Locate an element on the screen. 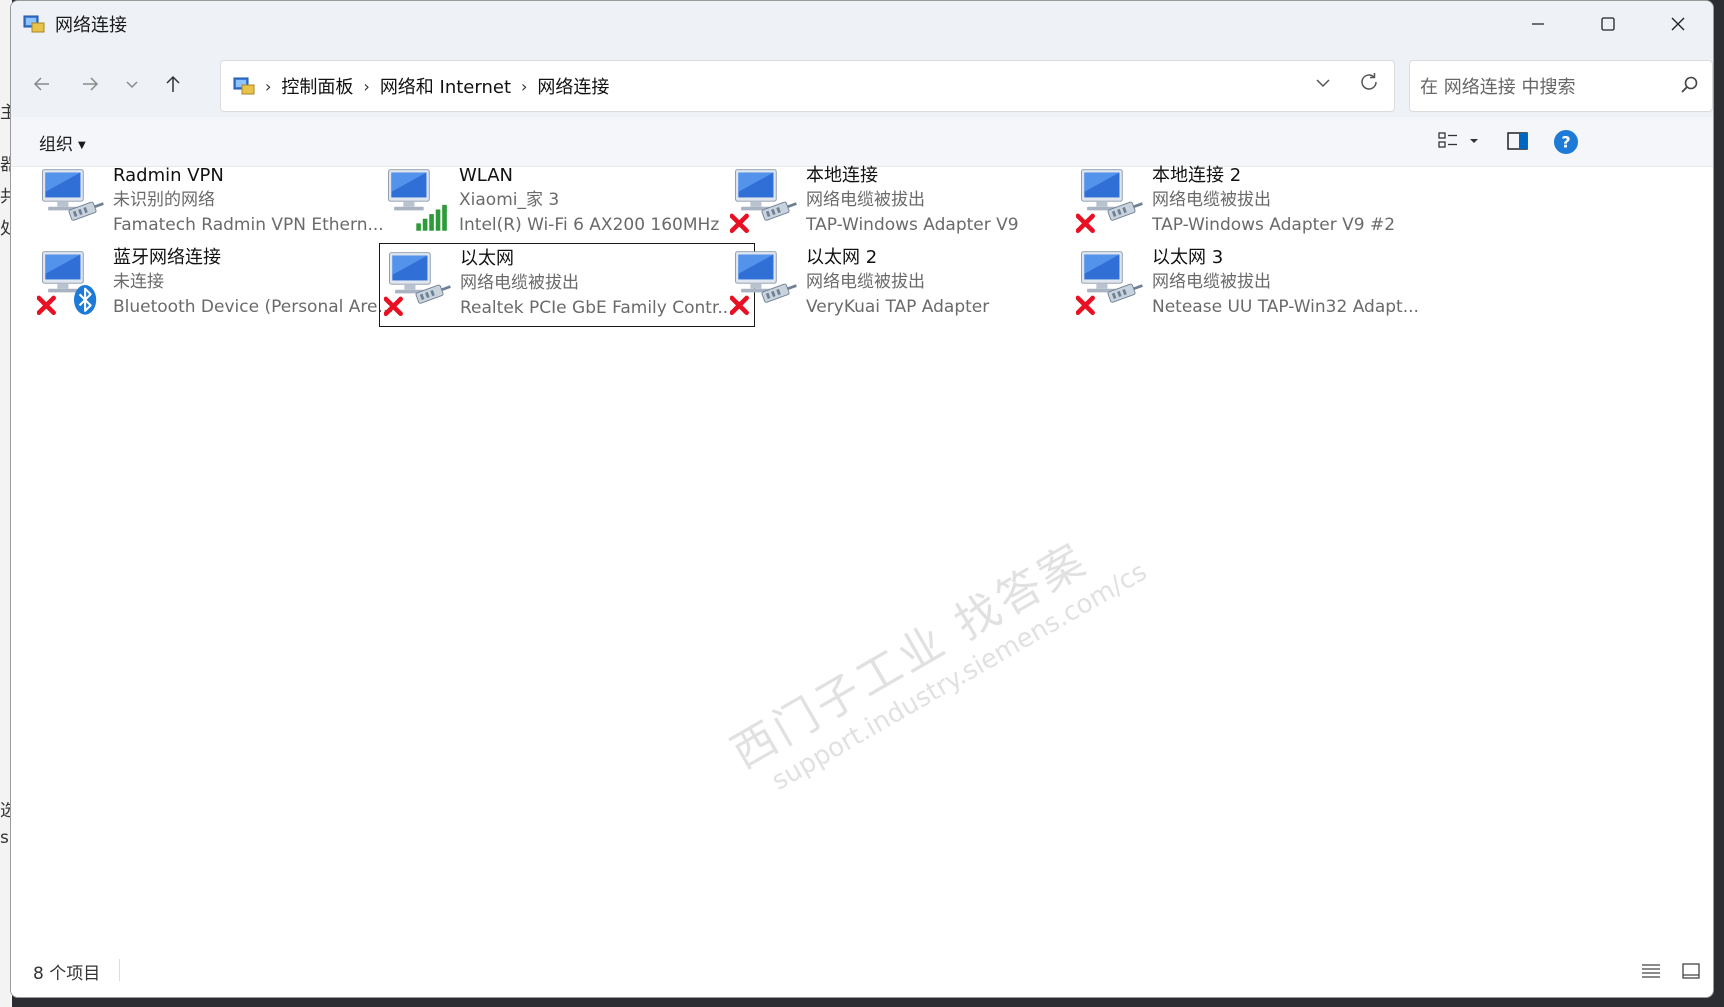 This screenshot has height=1007, width=1724. minimize-button is located at coordinates (1538, 24).